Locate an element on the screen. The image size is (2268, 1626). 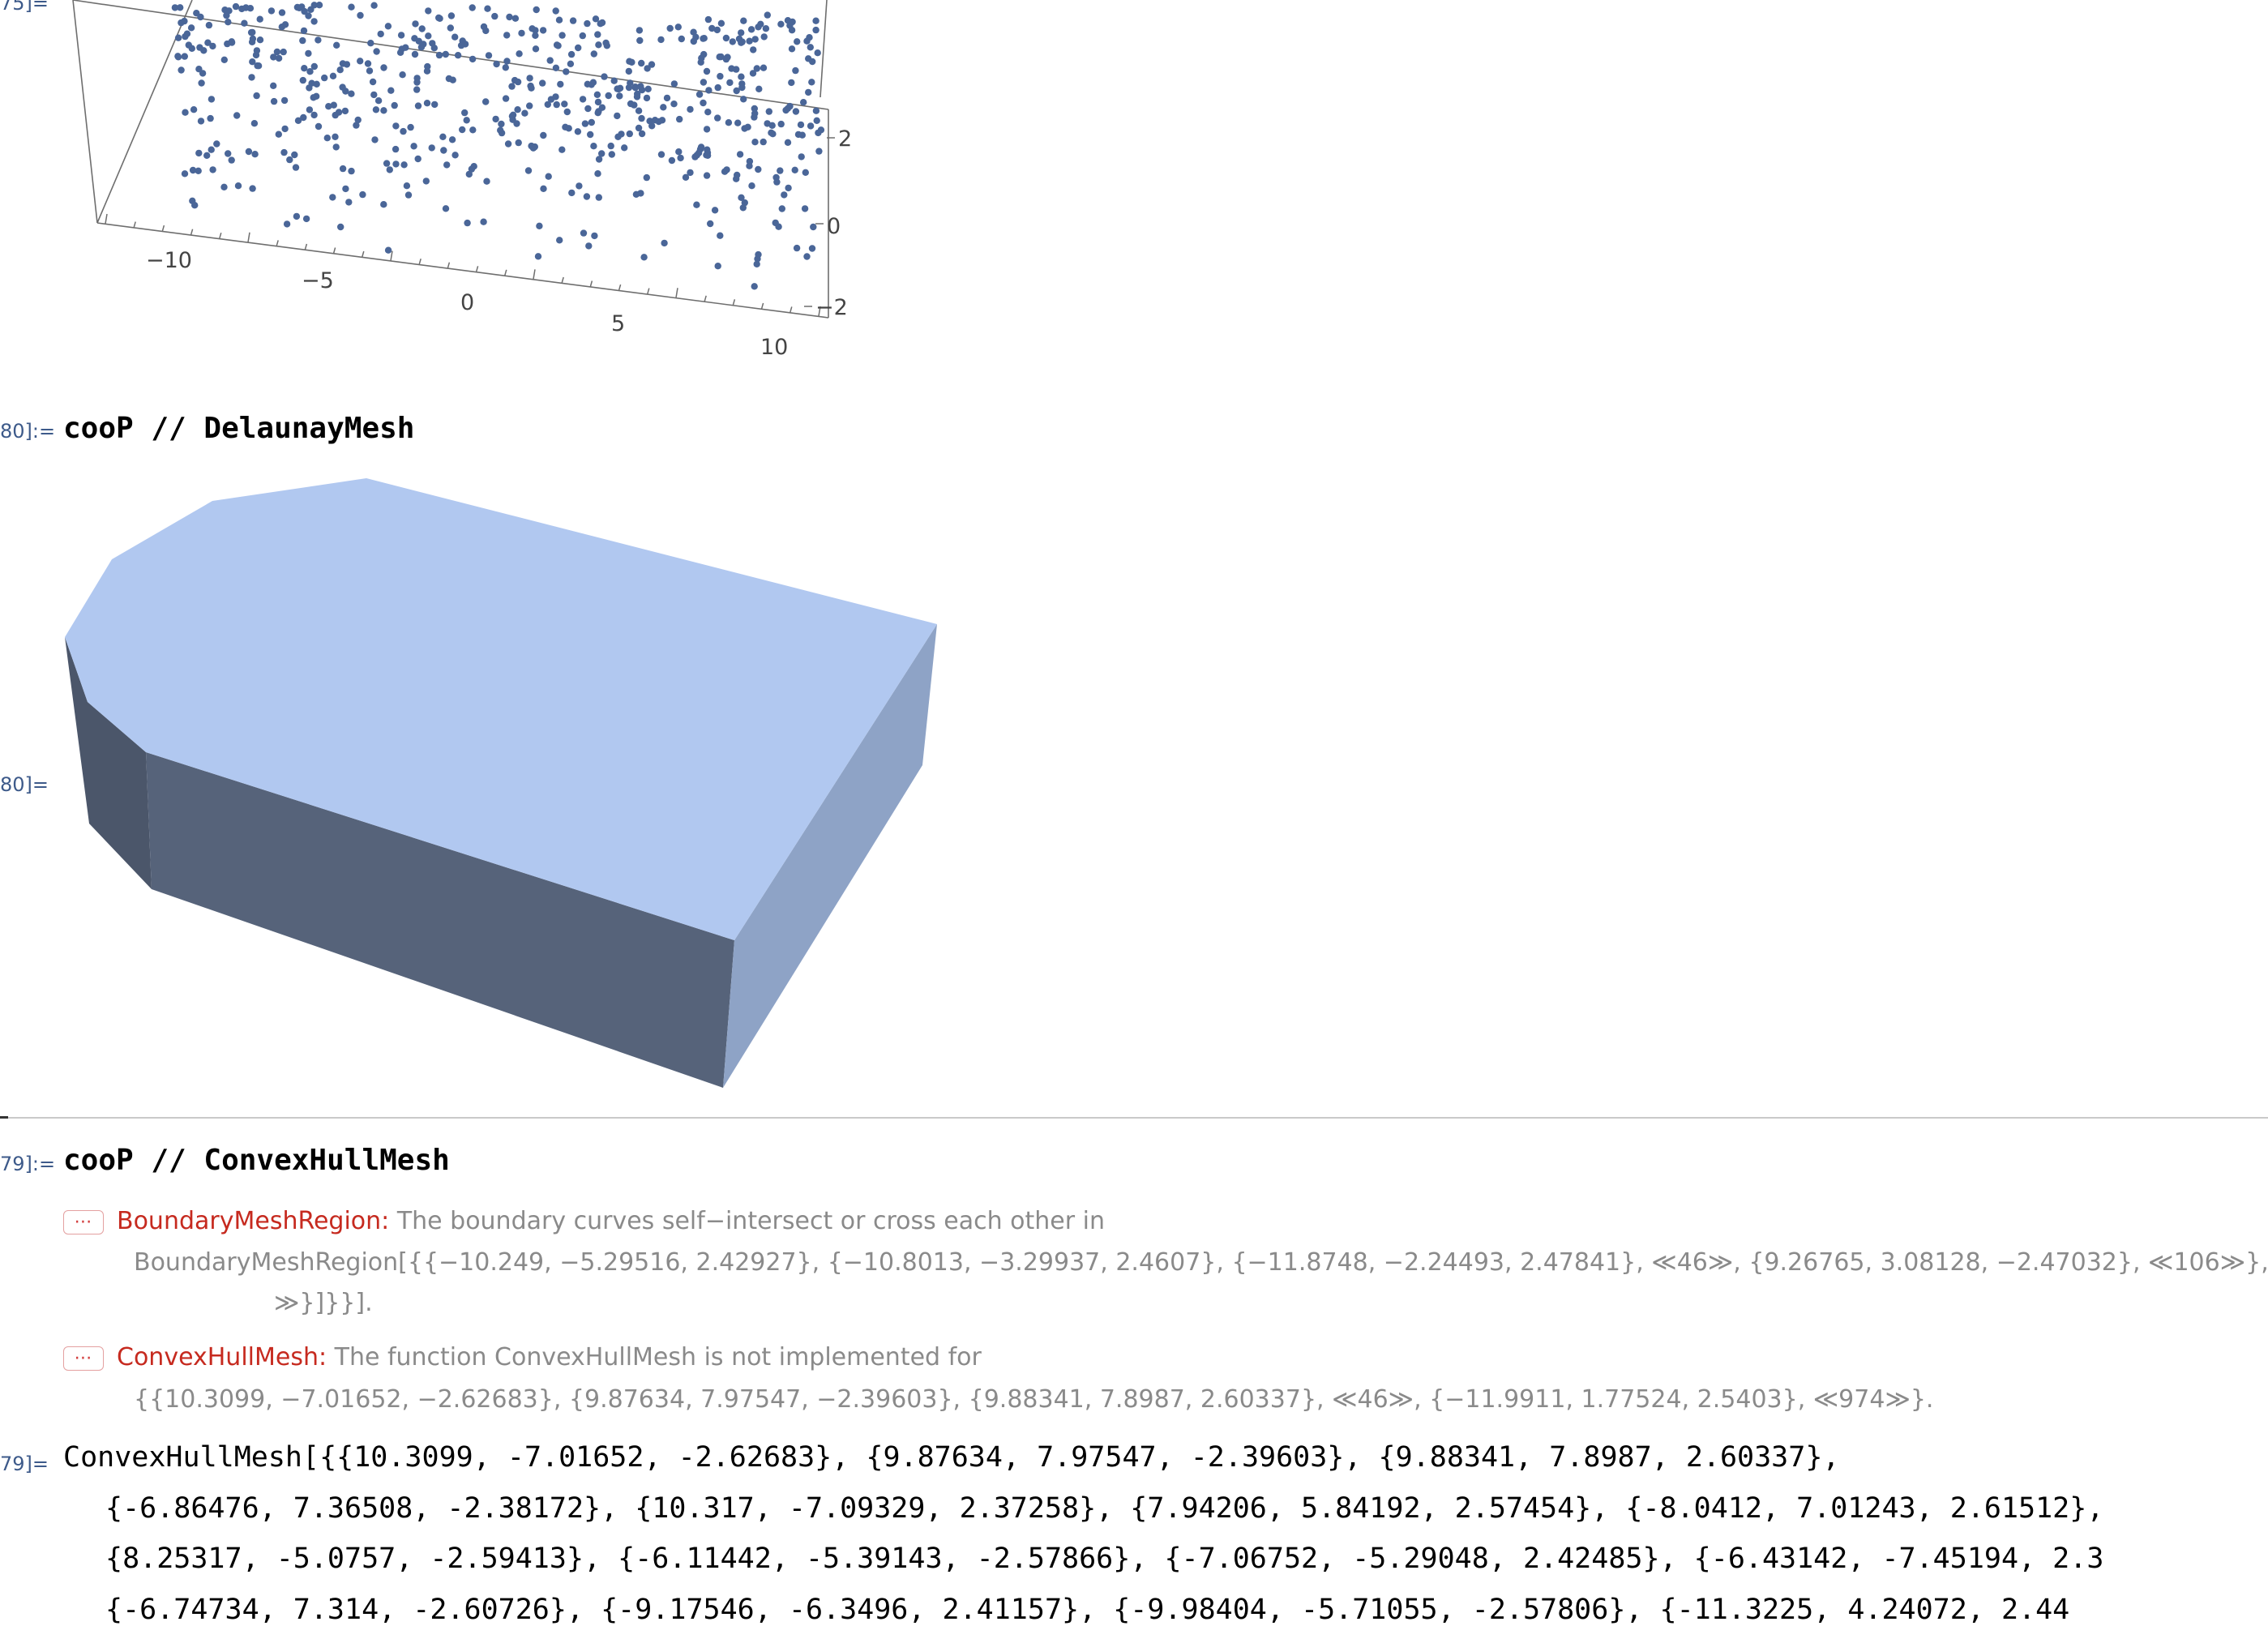
input-code-80: cooP // DelaunayMesh is located at coordinates (238, 428).